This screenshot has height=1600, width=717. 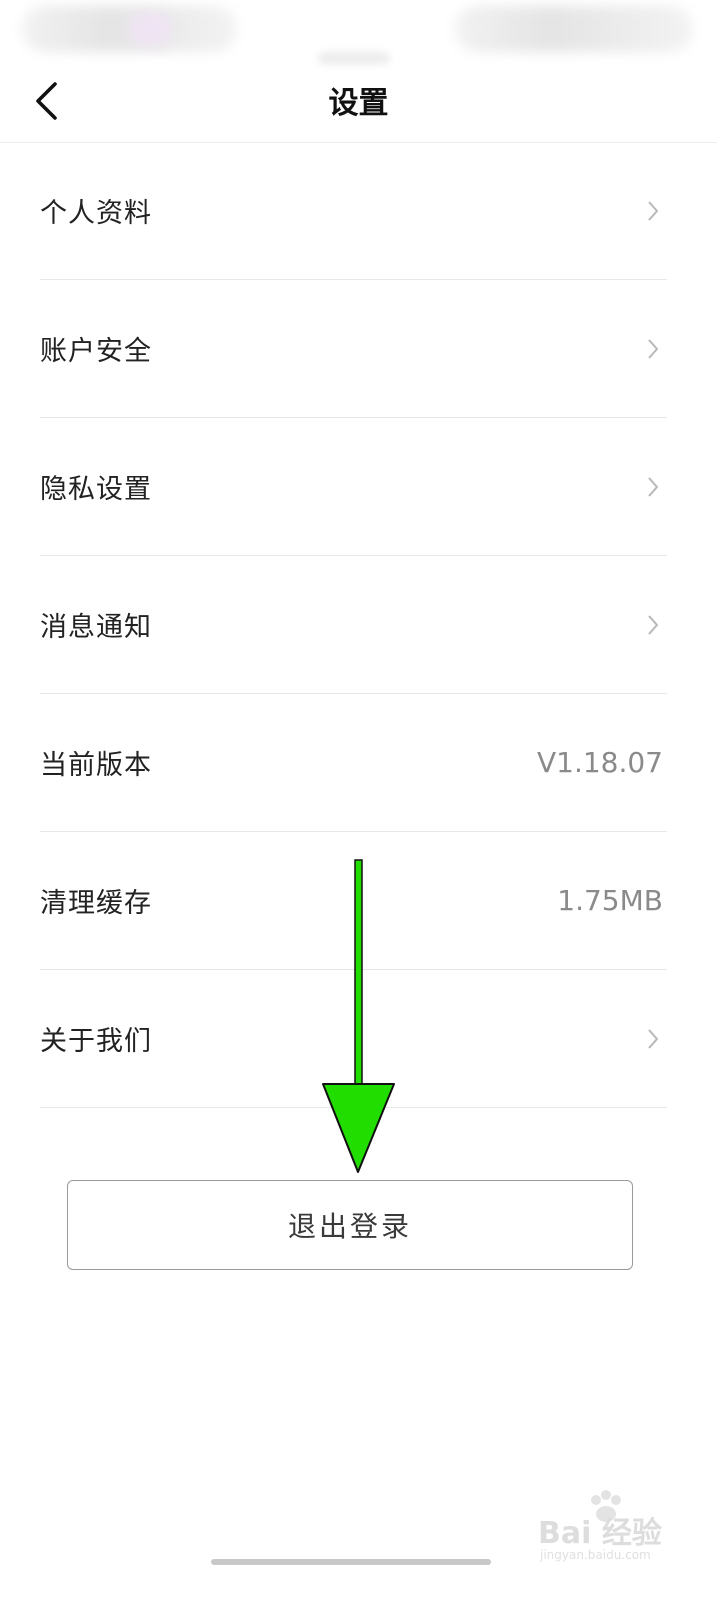 I want to click on menu-item-label: 账户安全, so click(x=96, y=351).